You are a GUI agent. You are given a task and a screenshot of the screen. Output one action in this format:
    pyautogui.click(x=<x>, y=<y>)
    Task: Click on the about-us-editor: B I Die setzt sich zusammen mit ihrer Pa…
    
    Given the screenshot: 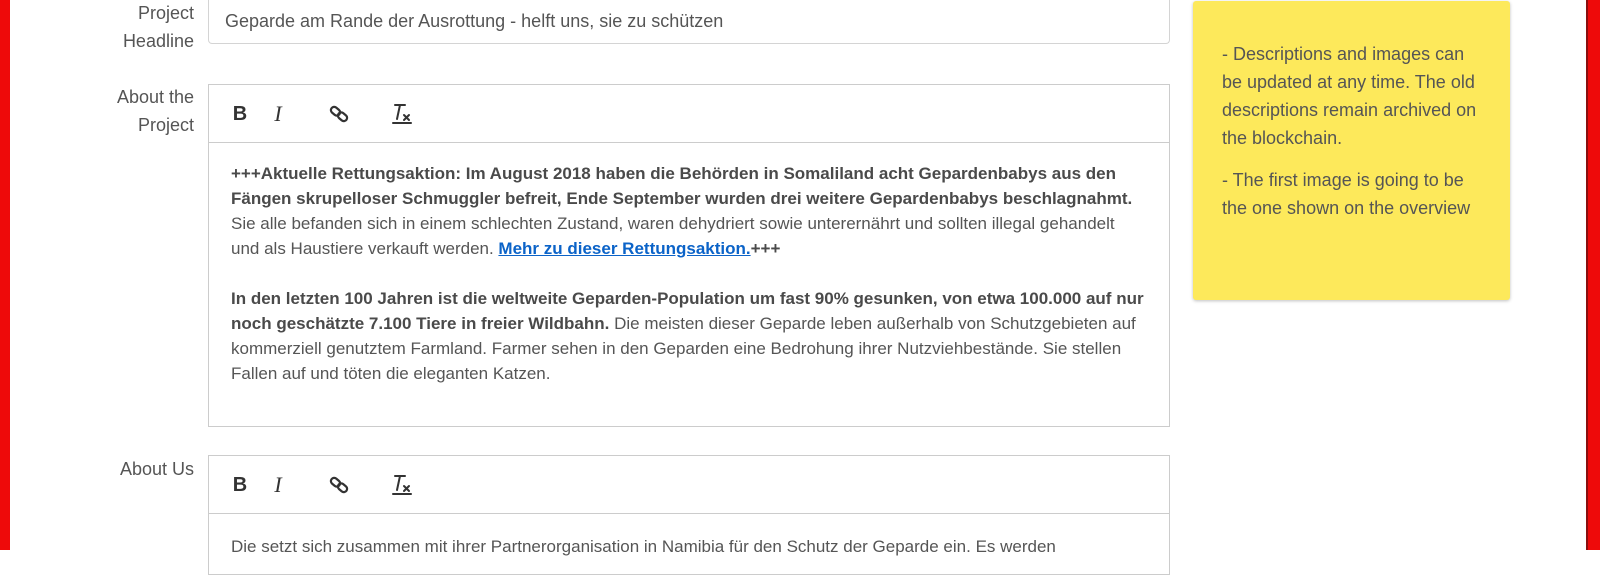 What is the action you would take?
    pyautogui.click(x=689, y=515)
    